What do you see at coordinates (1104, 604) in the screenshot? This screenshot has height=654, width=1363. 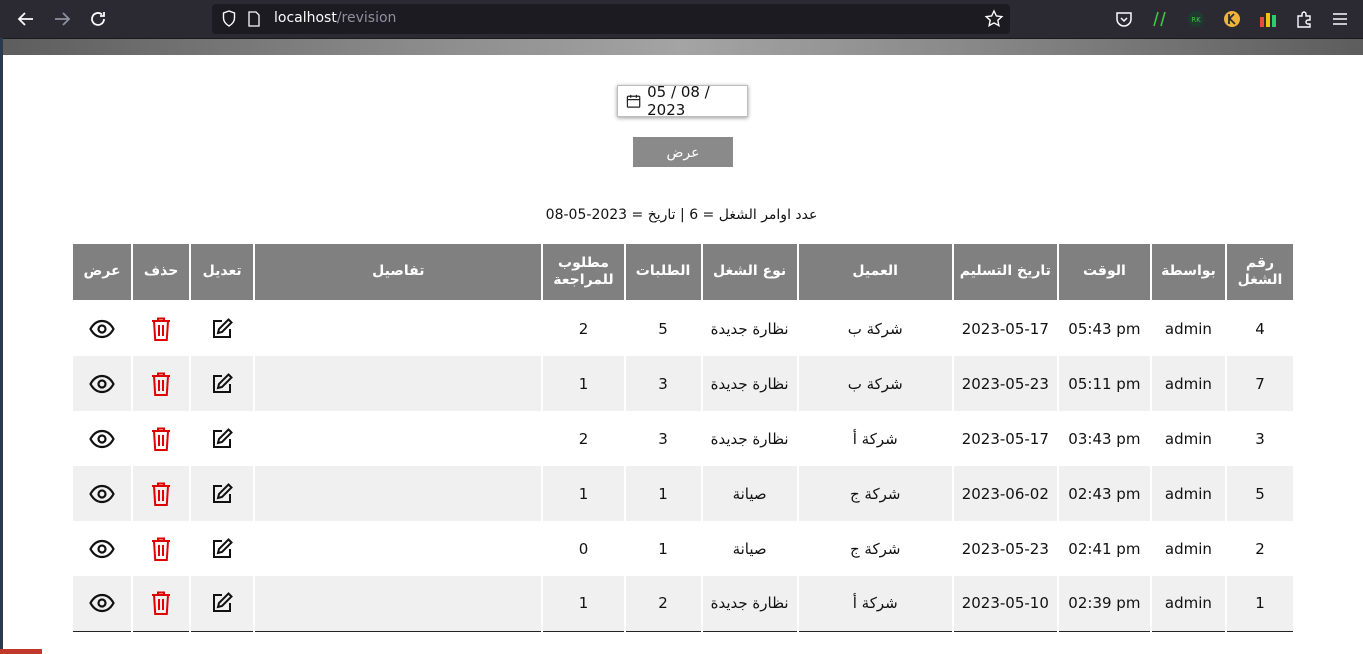 I see `cell-time: 02:39 pm` at bounding box center [1104, 604].